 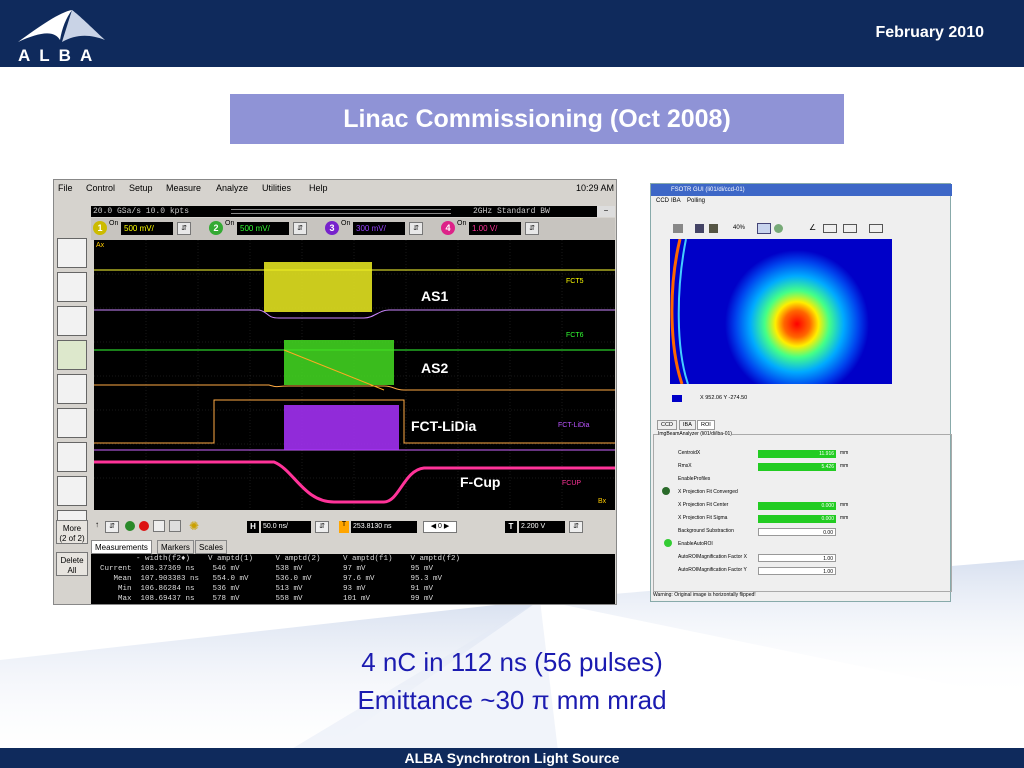 What do you see at coordinates (344, 527) in the screenshot?
I see `trigger-icon: T` at bounding box center [344, 527].